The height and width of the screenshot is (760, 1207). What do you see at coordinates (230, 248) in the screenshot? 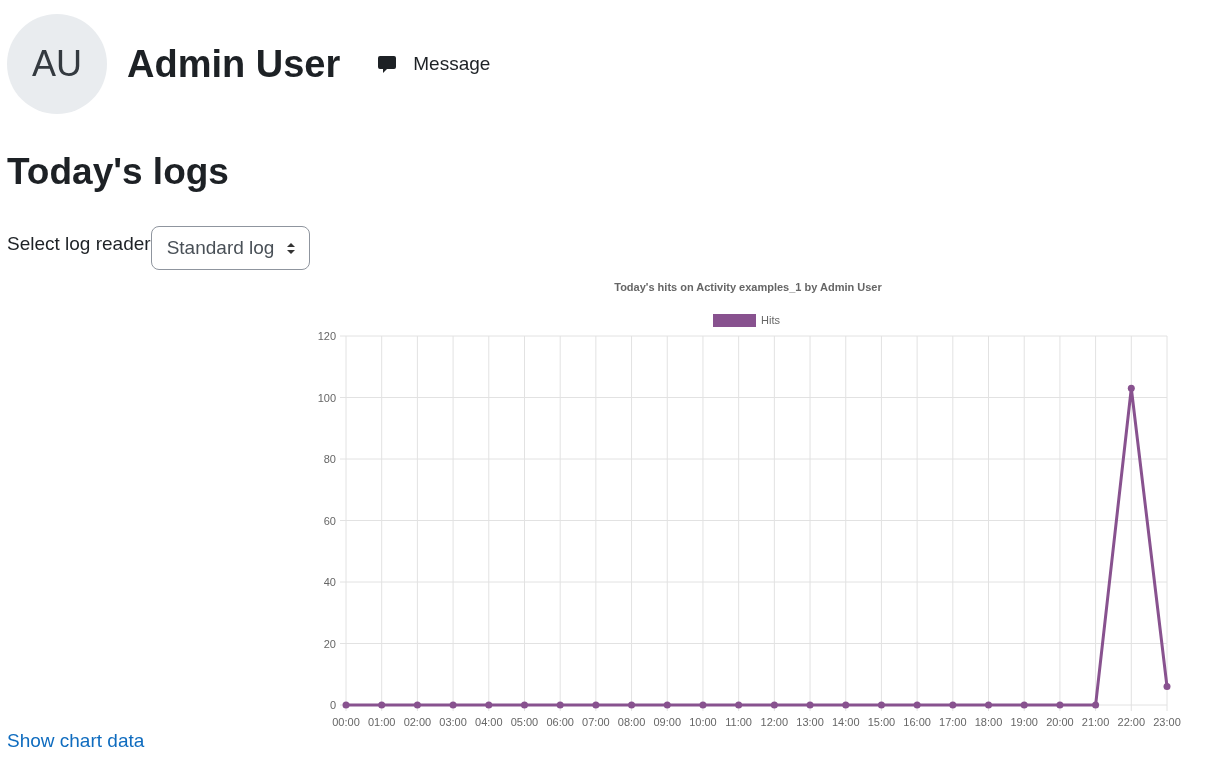
I see `log-reader-select: Standard log` at bounding box center [230, 248].